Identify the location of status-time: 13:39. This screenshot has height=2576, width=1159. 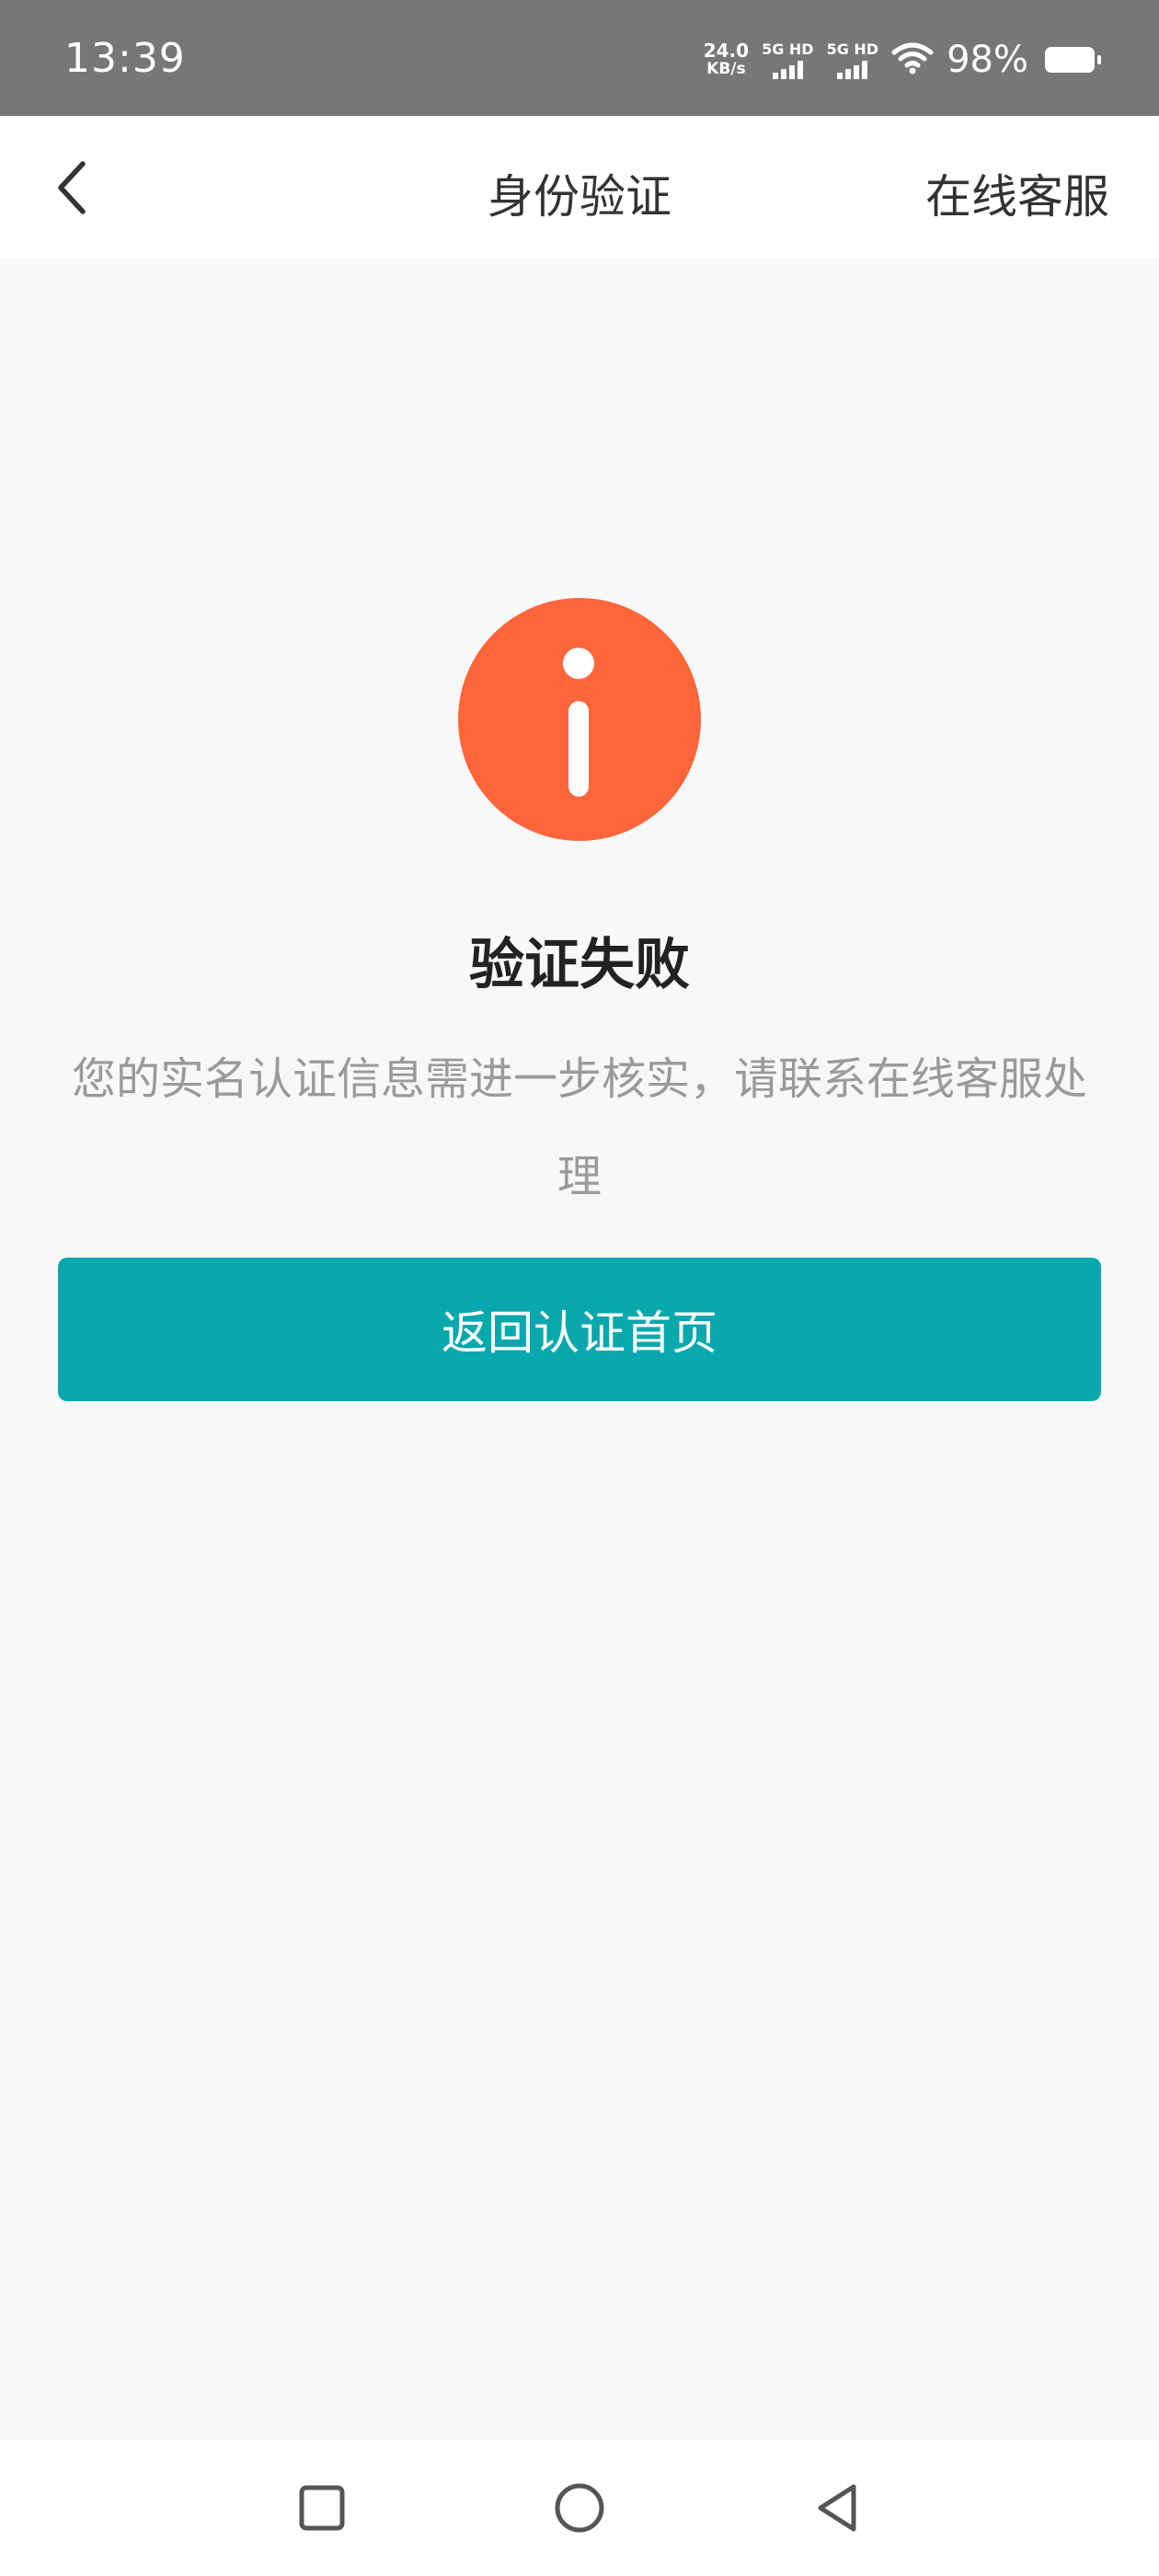
(125, 58).